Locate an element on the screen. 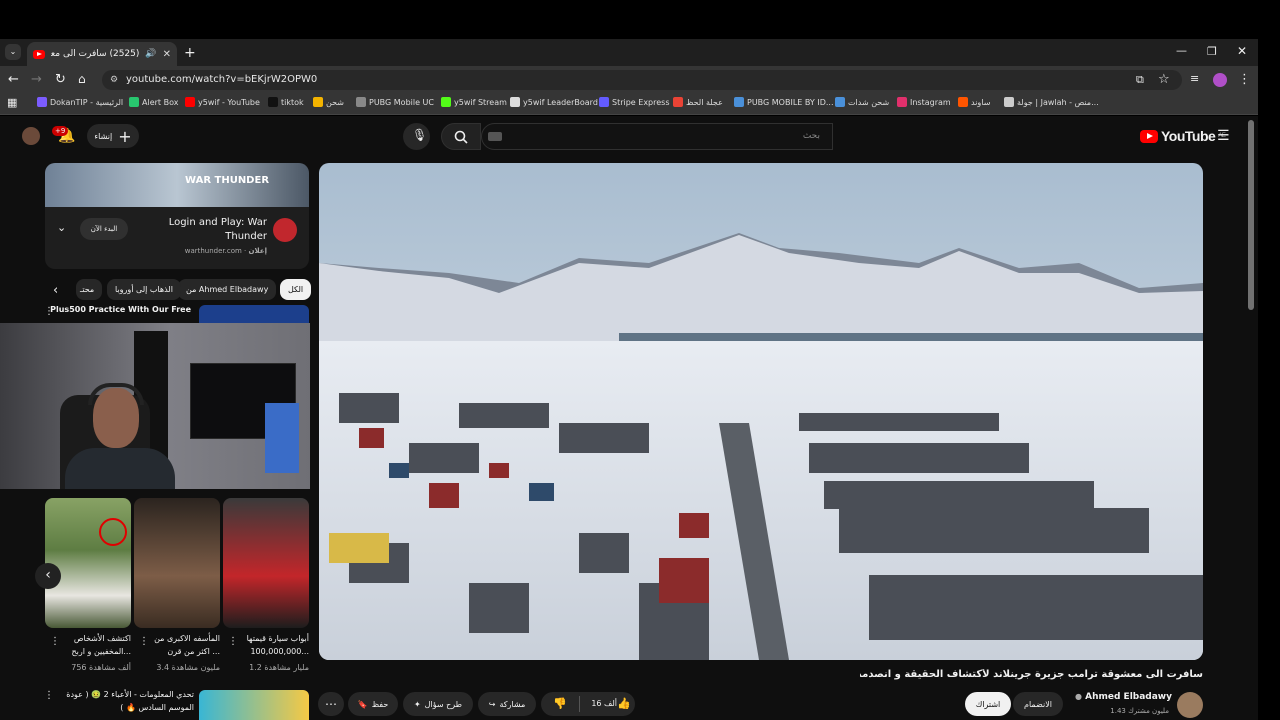 This screenshot has width=1280, height=720. plus-icon: + is located at coordinates (125, 136).